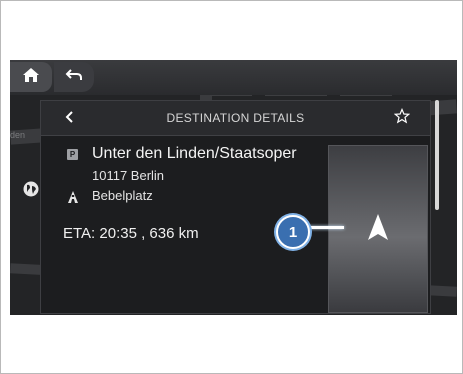  Describe the element at coordinates (128, 175) in the screenshot. I see `destination-city: 10117 Berlin` at that location.